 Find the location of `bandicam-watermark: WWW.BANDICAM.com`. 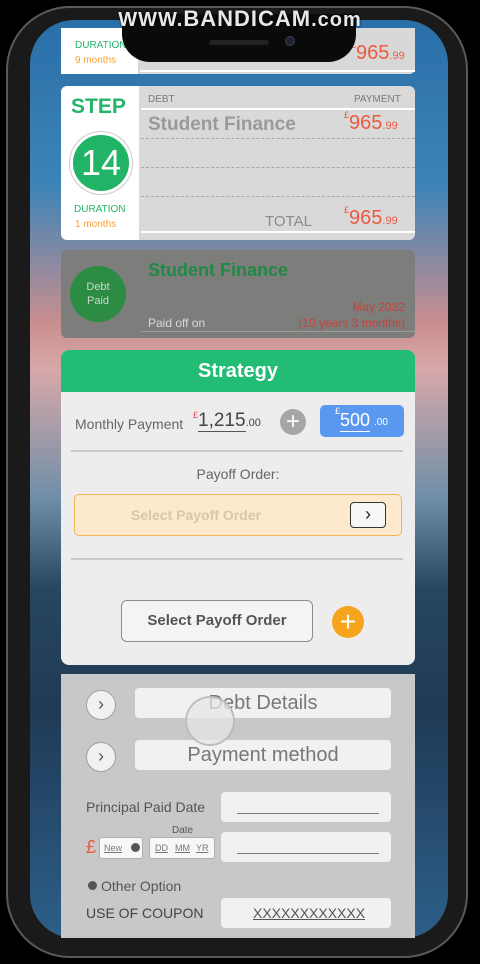

bandicam-watermark: WWW.BANDICAM.com is located at coordinates (240, 18).